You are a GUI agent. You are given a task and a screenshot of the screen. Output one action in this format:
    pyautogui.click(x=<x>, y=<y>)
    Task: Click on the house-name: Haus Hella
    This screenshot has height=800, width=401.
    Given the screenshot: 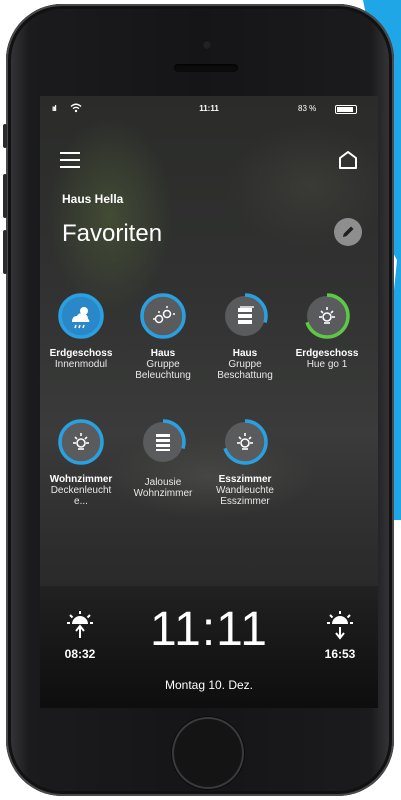 What is the action you would take?
    pyautogui.click(x=93, y=199)
    